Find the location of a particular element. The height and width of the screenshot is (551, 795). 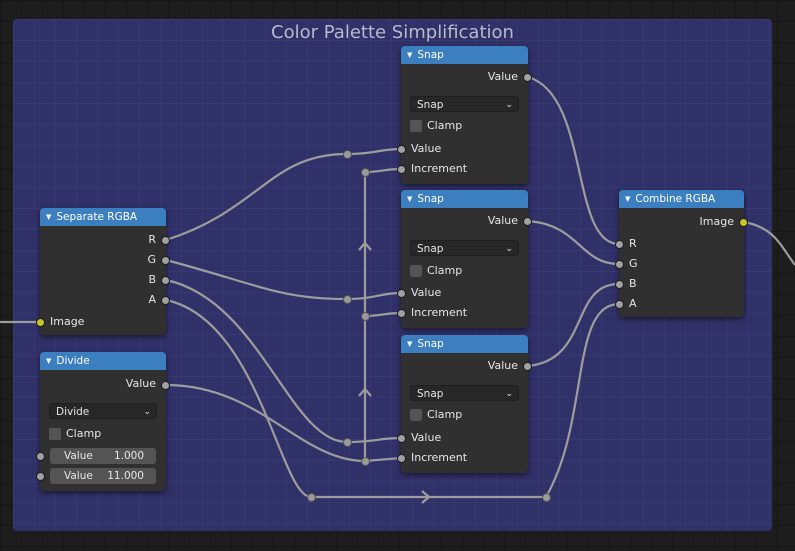

input-label-image: Image is located at coordinates (67, 321).